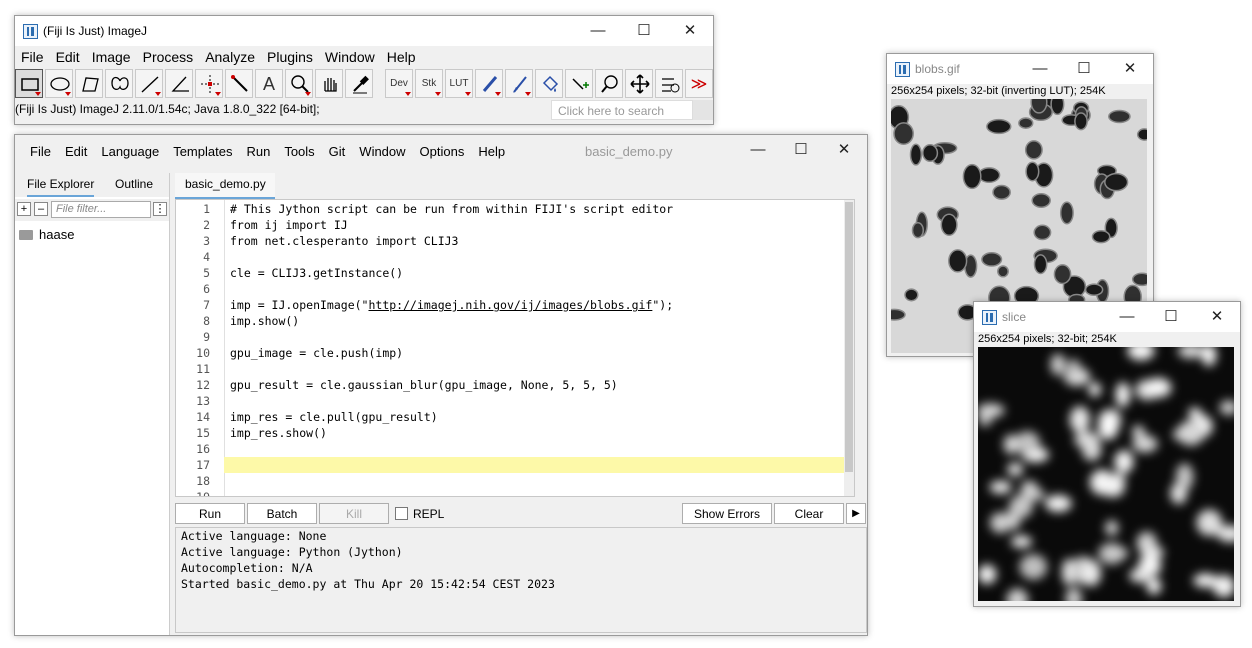 The width and height of the screenshot is (1252, 648). I want to click on editor-close-icon: ✕, so click(844, 150).